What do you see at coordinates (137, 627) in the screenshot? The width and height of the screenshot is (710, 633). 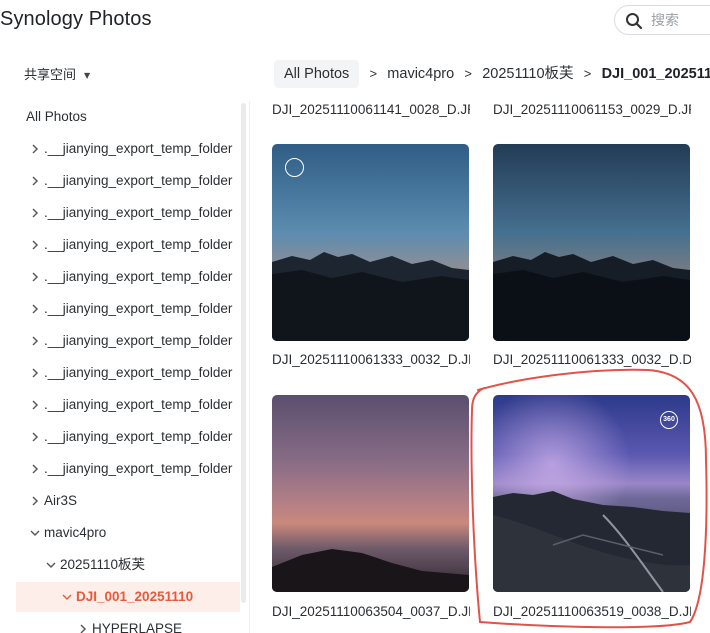 I see `tree-item-label: HYPERLAPSE` at bounding box center [137, 627].